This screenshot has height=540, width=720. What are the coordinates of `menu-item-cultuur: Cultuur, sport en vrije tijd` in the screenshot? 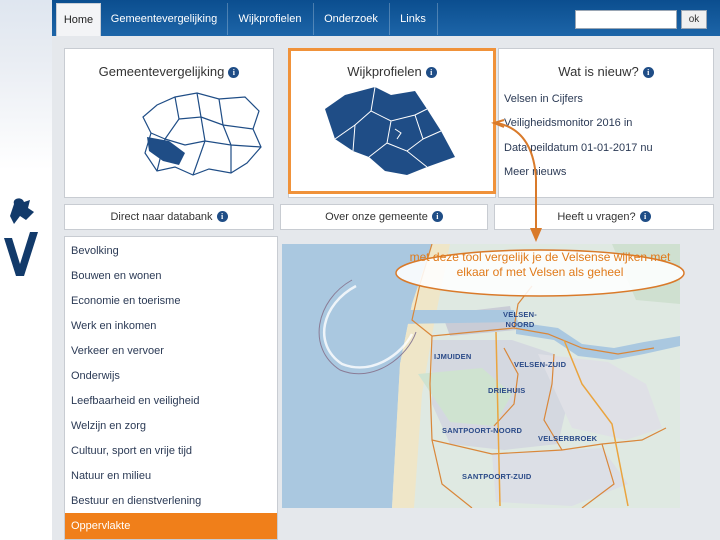 It's located at (131, 451).